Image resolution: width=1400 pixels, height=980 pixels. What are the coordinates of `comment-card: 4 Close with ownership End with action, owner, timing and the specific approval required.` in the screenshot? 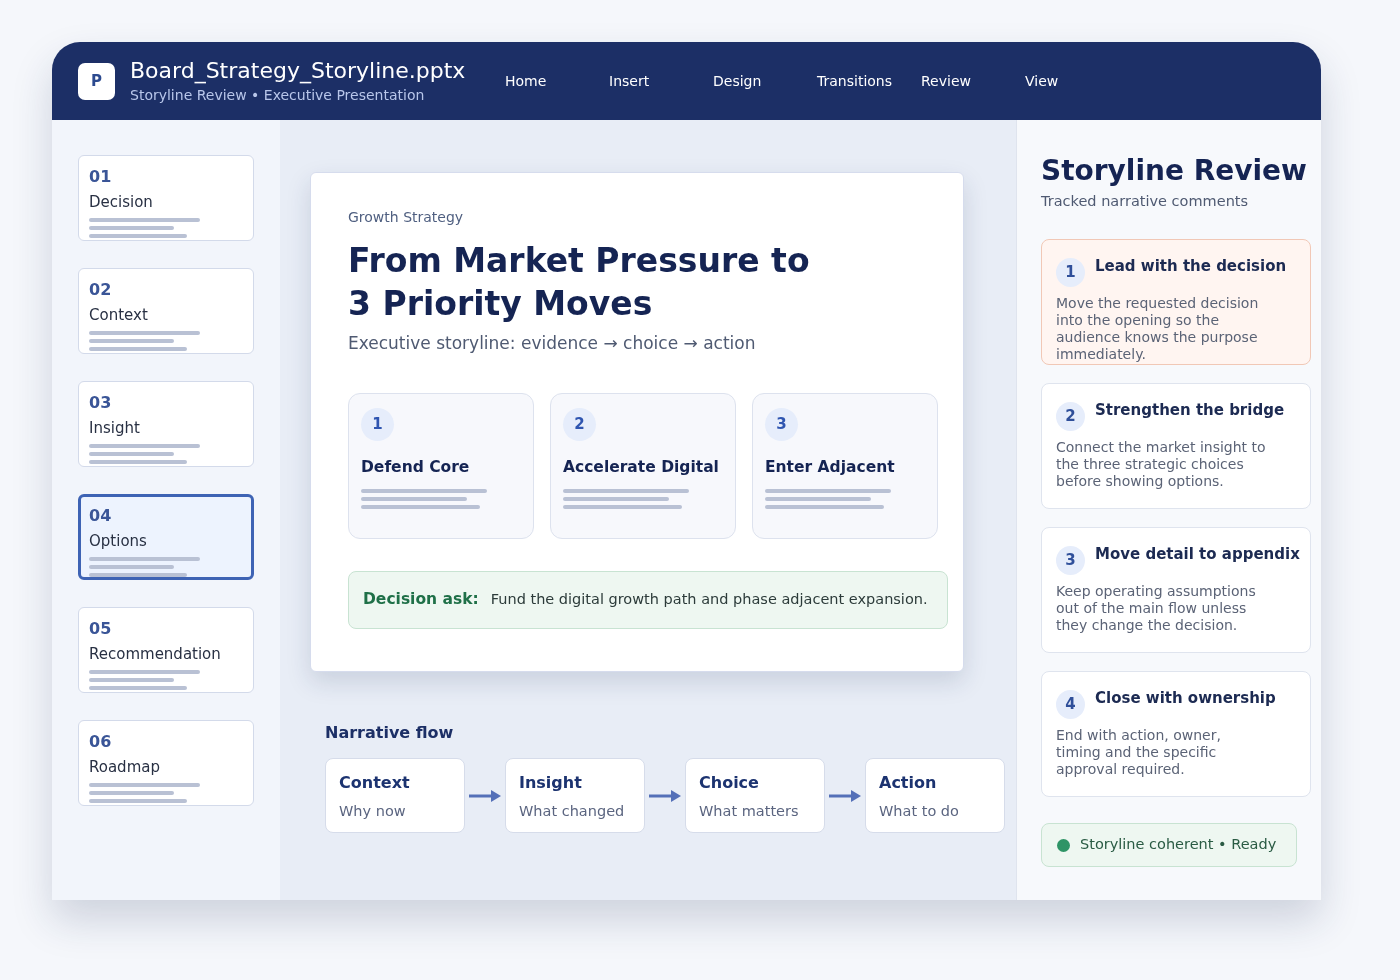 It's located at (1176, 734).